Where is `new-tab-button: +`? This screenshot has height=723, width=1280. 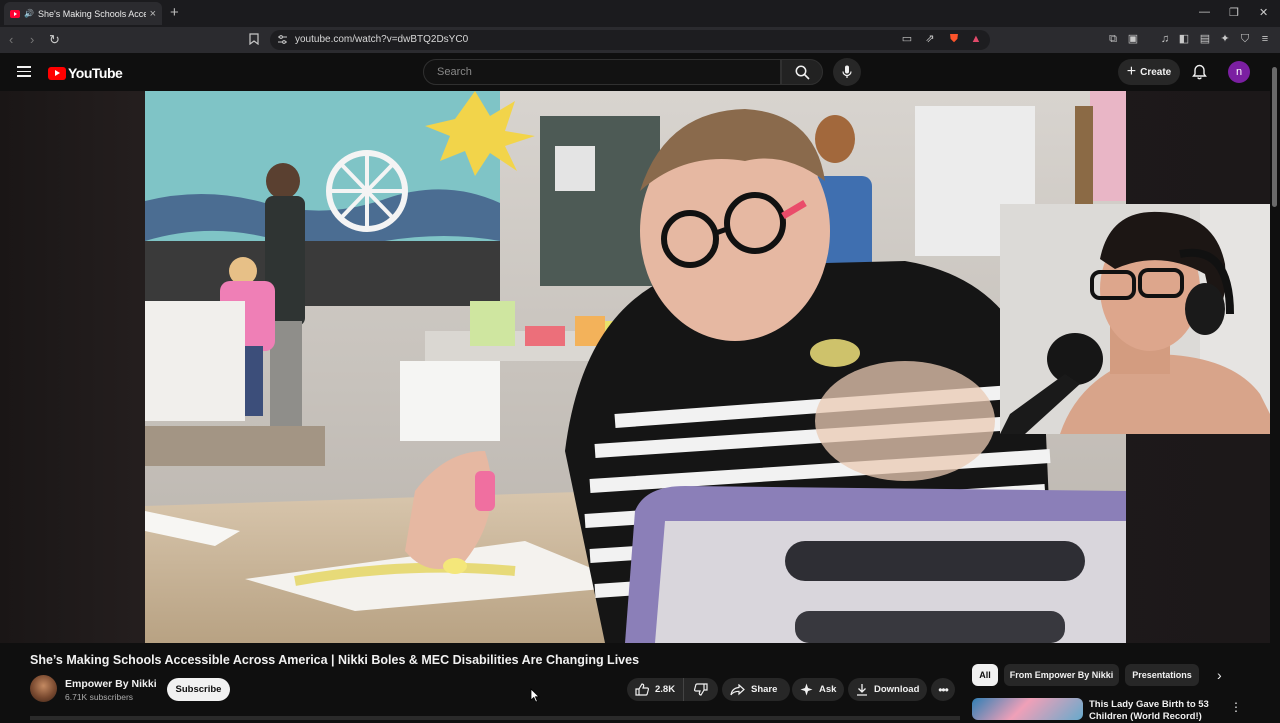 new-tab-button: + is located at coordinates (174, 12).